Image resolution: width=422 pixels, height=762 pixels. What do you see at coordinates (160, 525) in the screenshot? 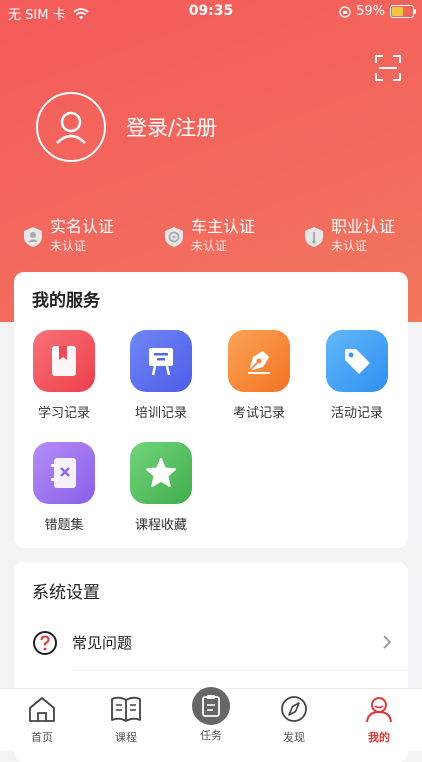
I see `service-label: 课程收藏` at bounding box center [160, 525].